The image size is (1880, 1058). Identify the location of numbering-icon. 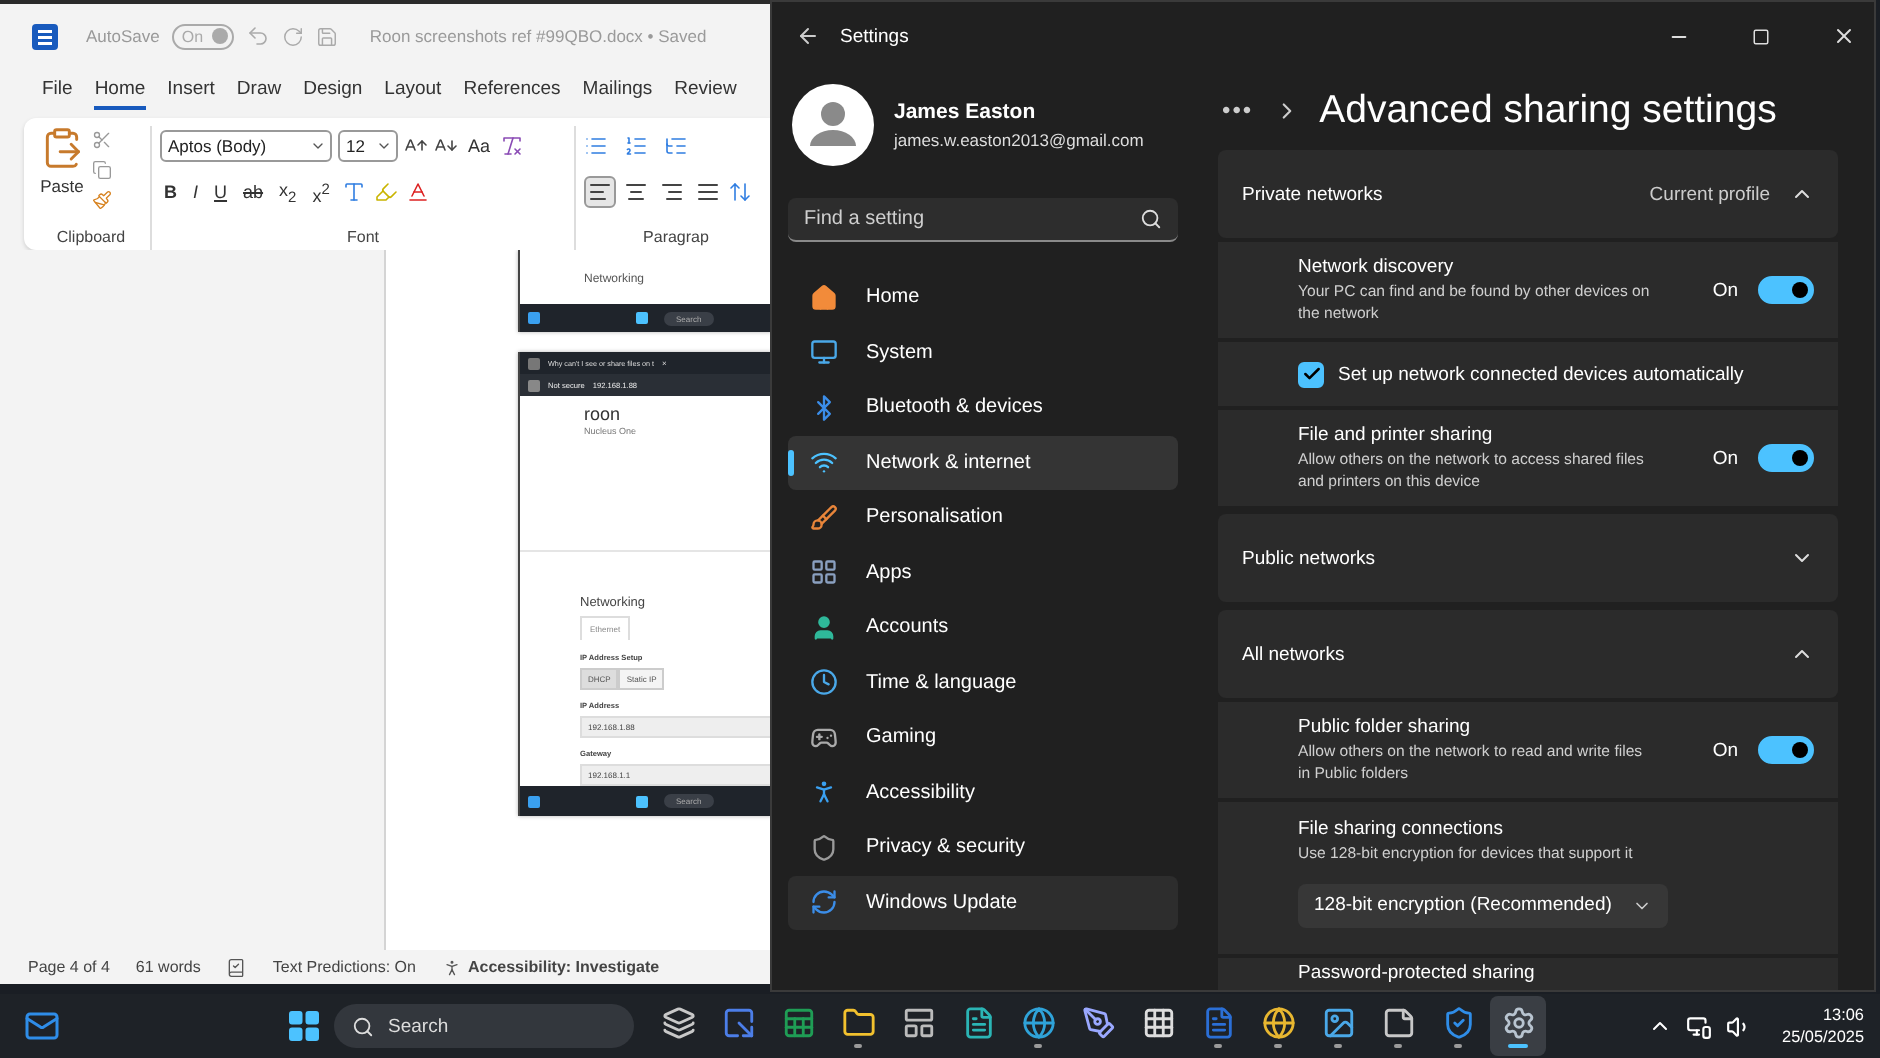
(636, 146).